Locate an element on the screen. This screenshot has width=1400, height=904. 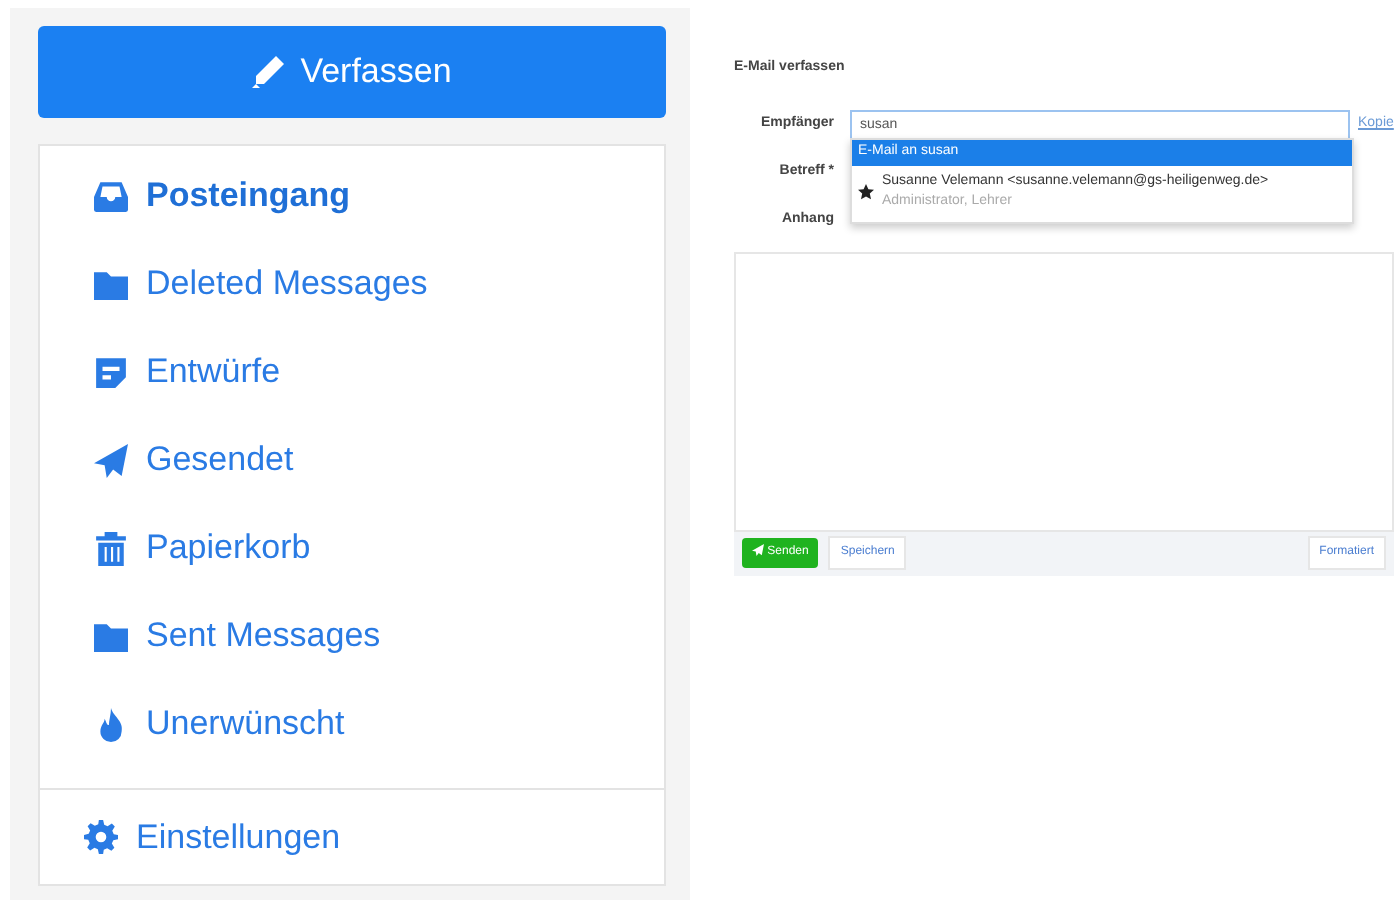
folder-link: Unerwünscht is located at coordinates (352, 724).